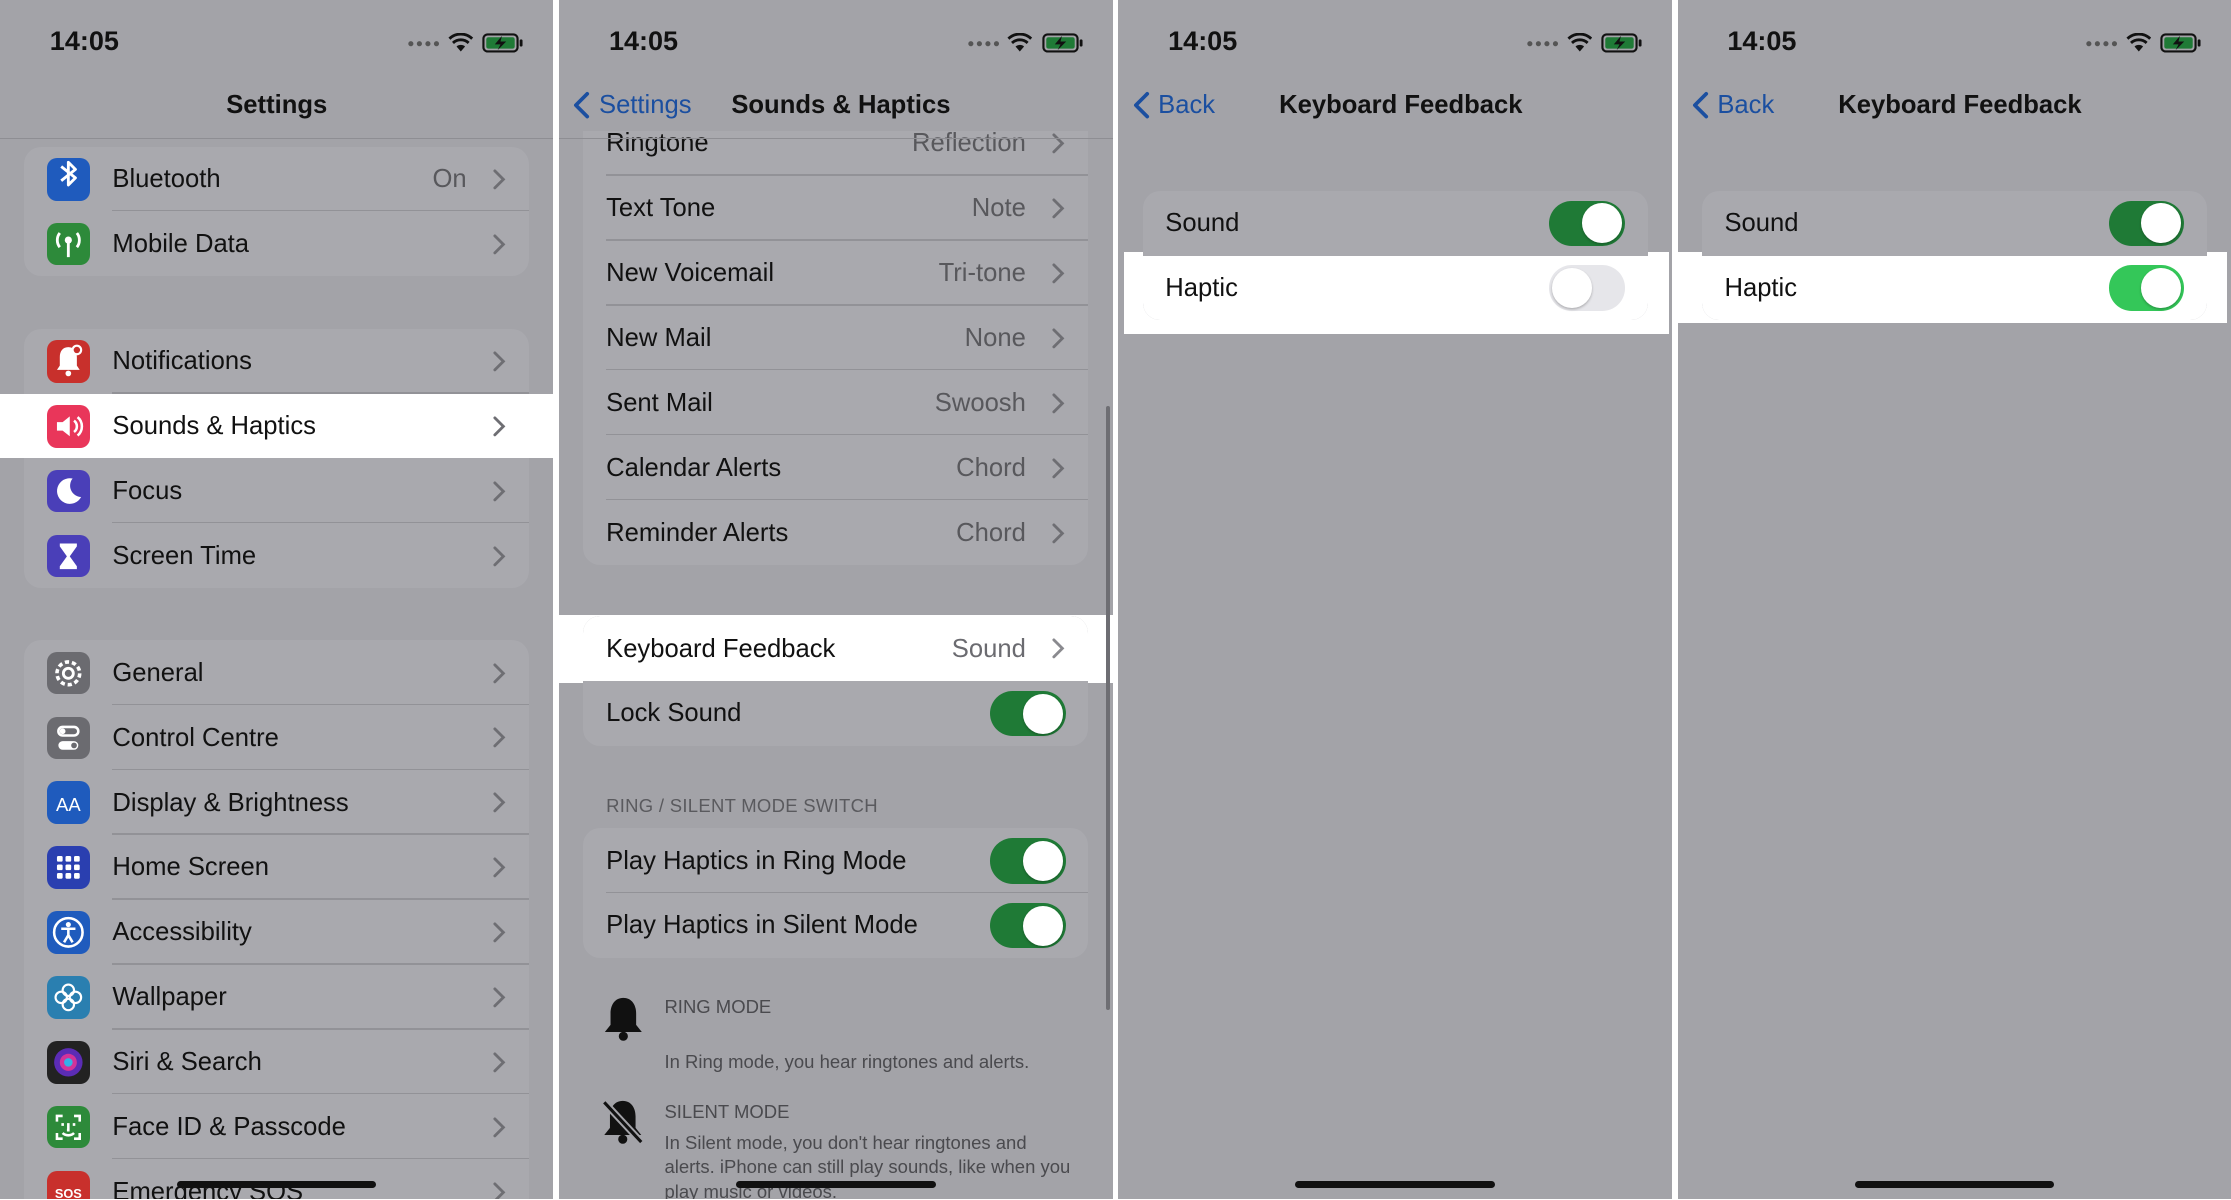 Image resolution: width=2231 pixels, height=1200 pixels. What do you see at coordinates (836, 468) in the screenshot?
I see `tone-row-calendar-alerts: Calendar Alerts Chord` at bounding box center [836, 468].